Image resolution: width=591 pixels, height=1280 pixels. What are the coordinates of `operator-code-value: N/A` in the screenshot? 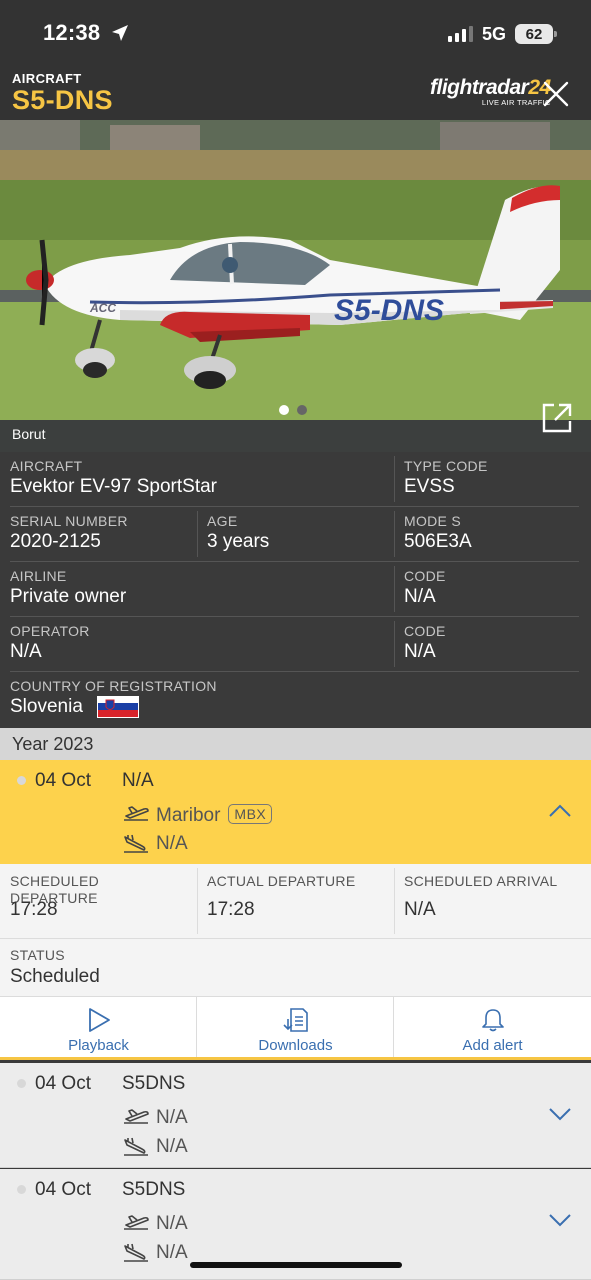 It's located at (420, 651).